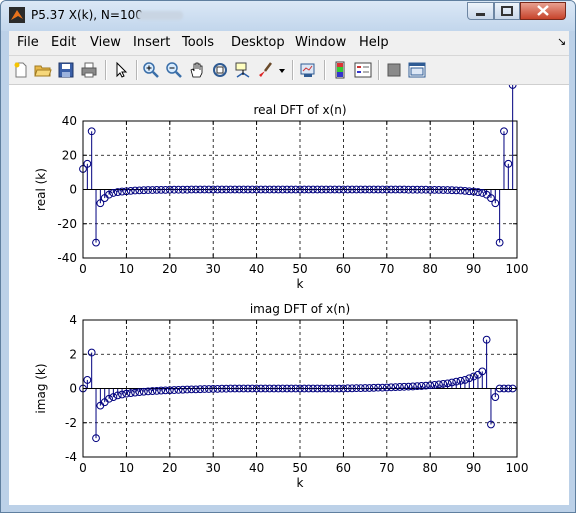 The width and height of the screenshot is (576, 513). I want to click on new-figure-icon, so click(21, 70).